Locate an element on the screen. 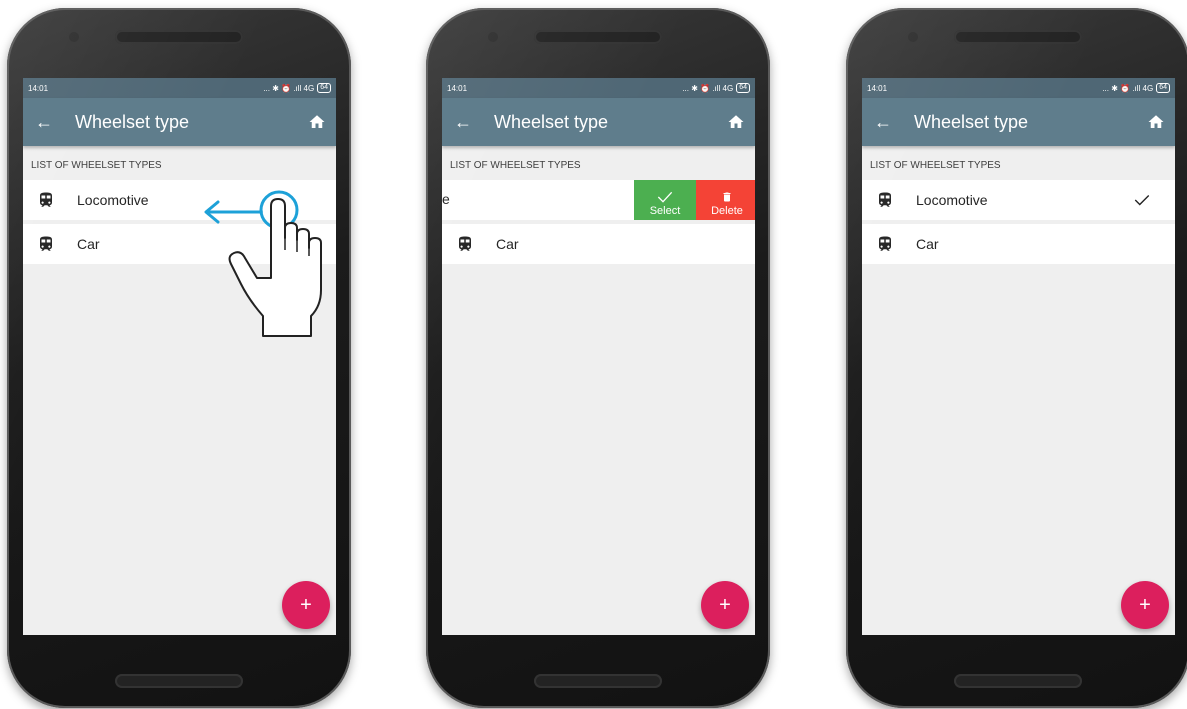 This screenshot has height=709, width=1187. delete-label: Delete is located at coordinates (727, 211).